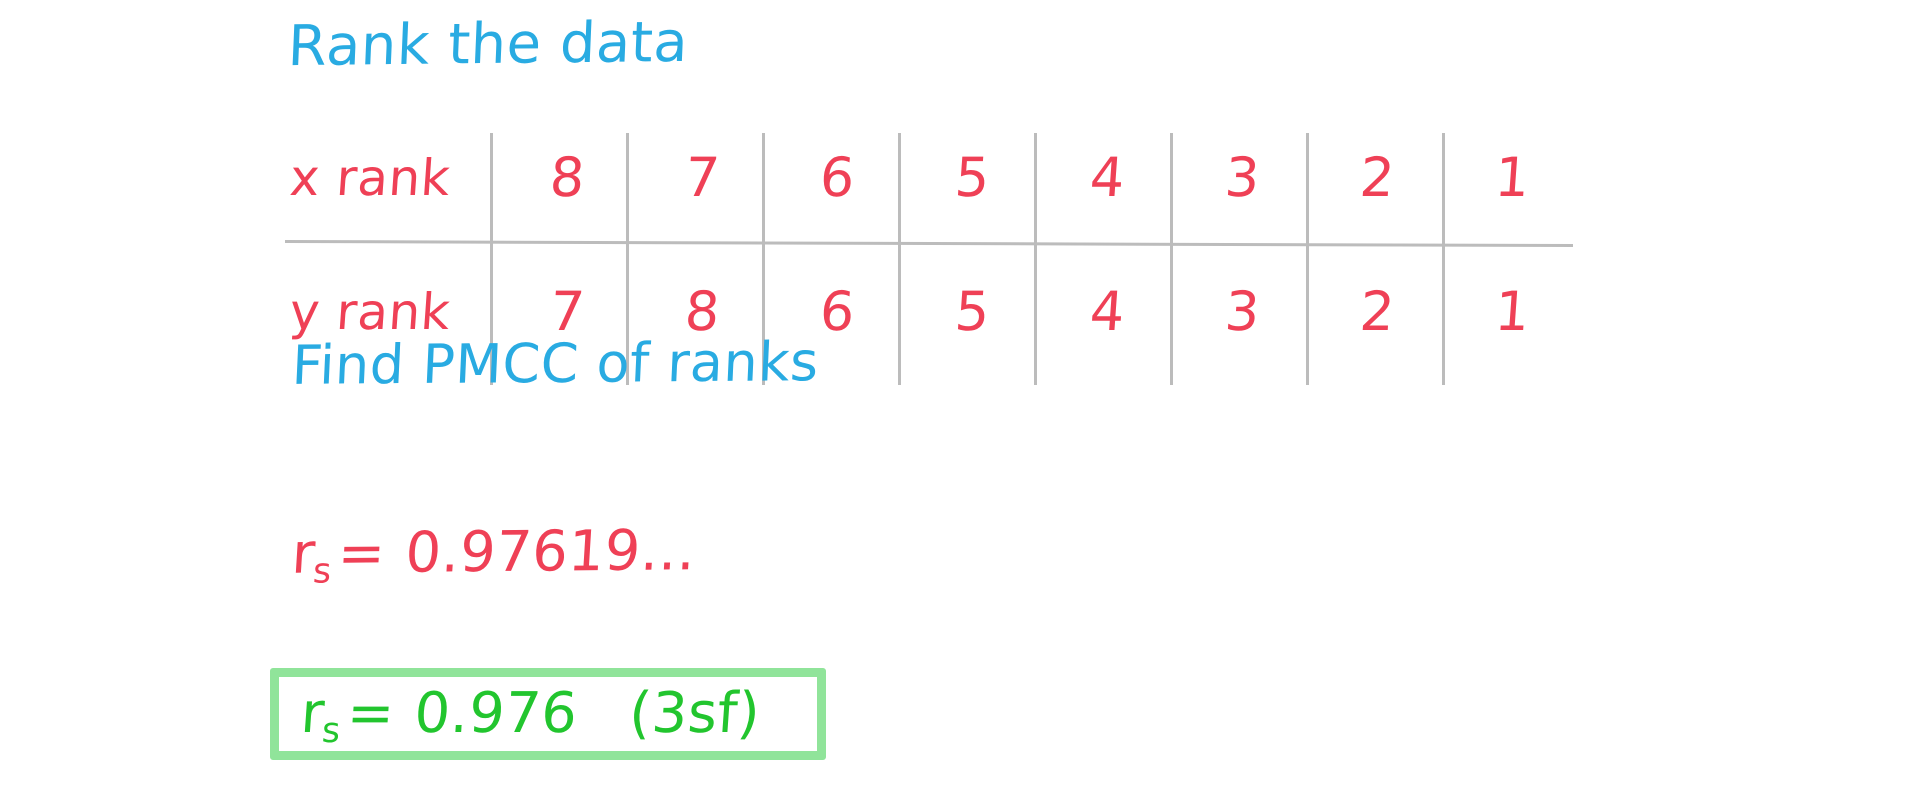 Image resolution: width=1911 pixels, height=807 pixels. What do you see at coordinates (1107, 177) in the screenshot?
I see `cell-x-rank-5: 4` at bounding box center [1107, 177].